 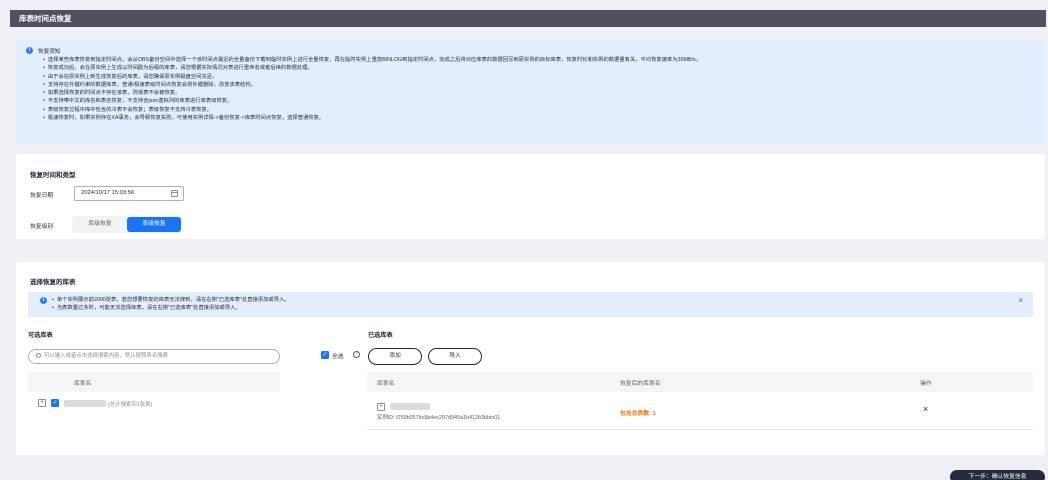 I want to click on page-title: 库表时间点恢复, so click(x=45, y=18).